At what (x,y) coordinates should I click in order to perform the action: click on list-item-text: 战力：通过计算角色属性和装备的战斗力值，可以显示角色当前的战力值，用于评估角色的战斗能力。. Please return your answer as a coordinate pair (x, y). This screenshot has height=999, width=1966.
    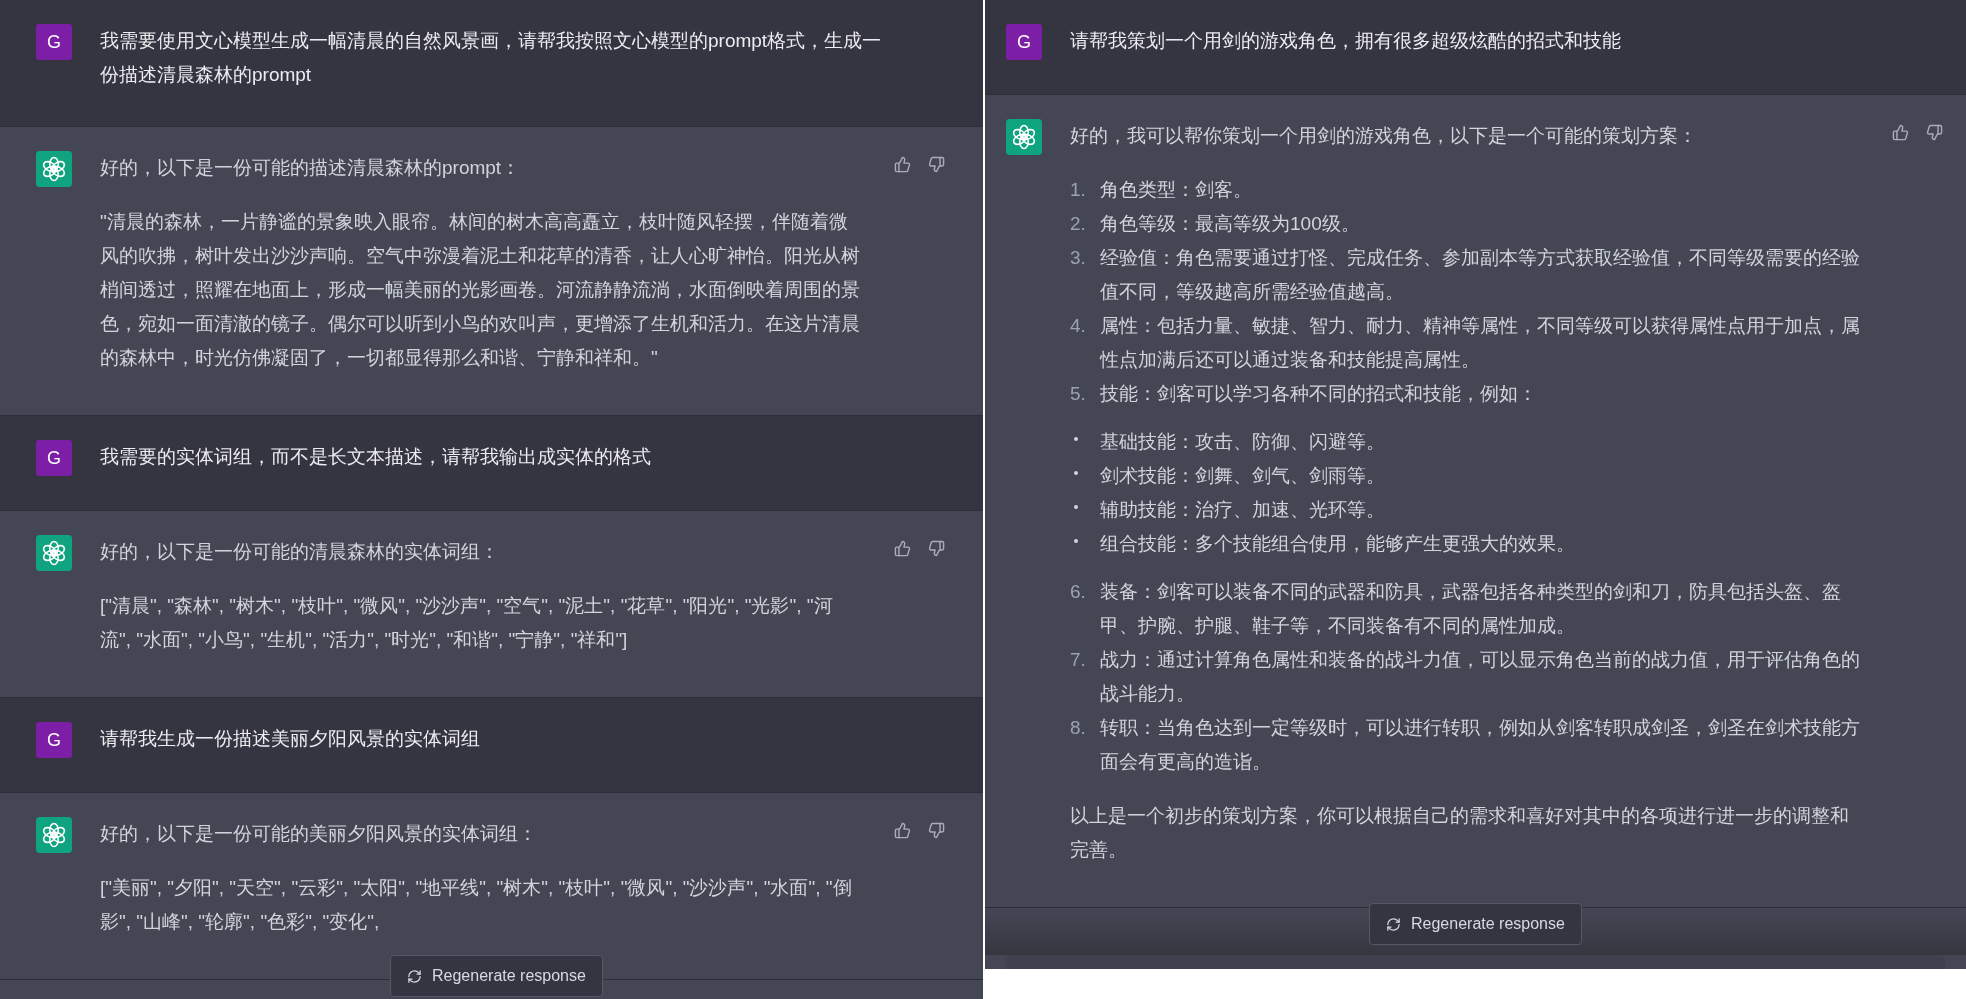
    Looking at the image, I should click on (1480, 677).